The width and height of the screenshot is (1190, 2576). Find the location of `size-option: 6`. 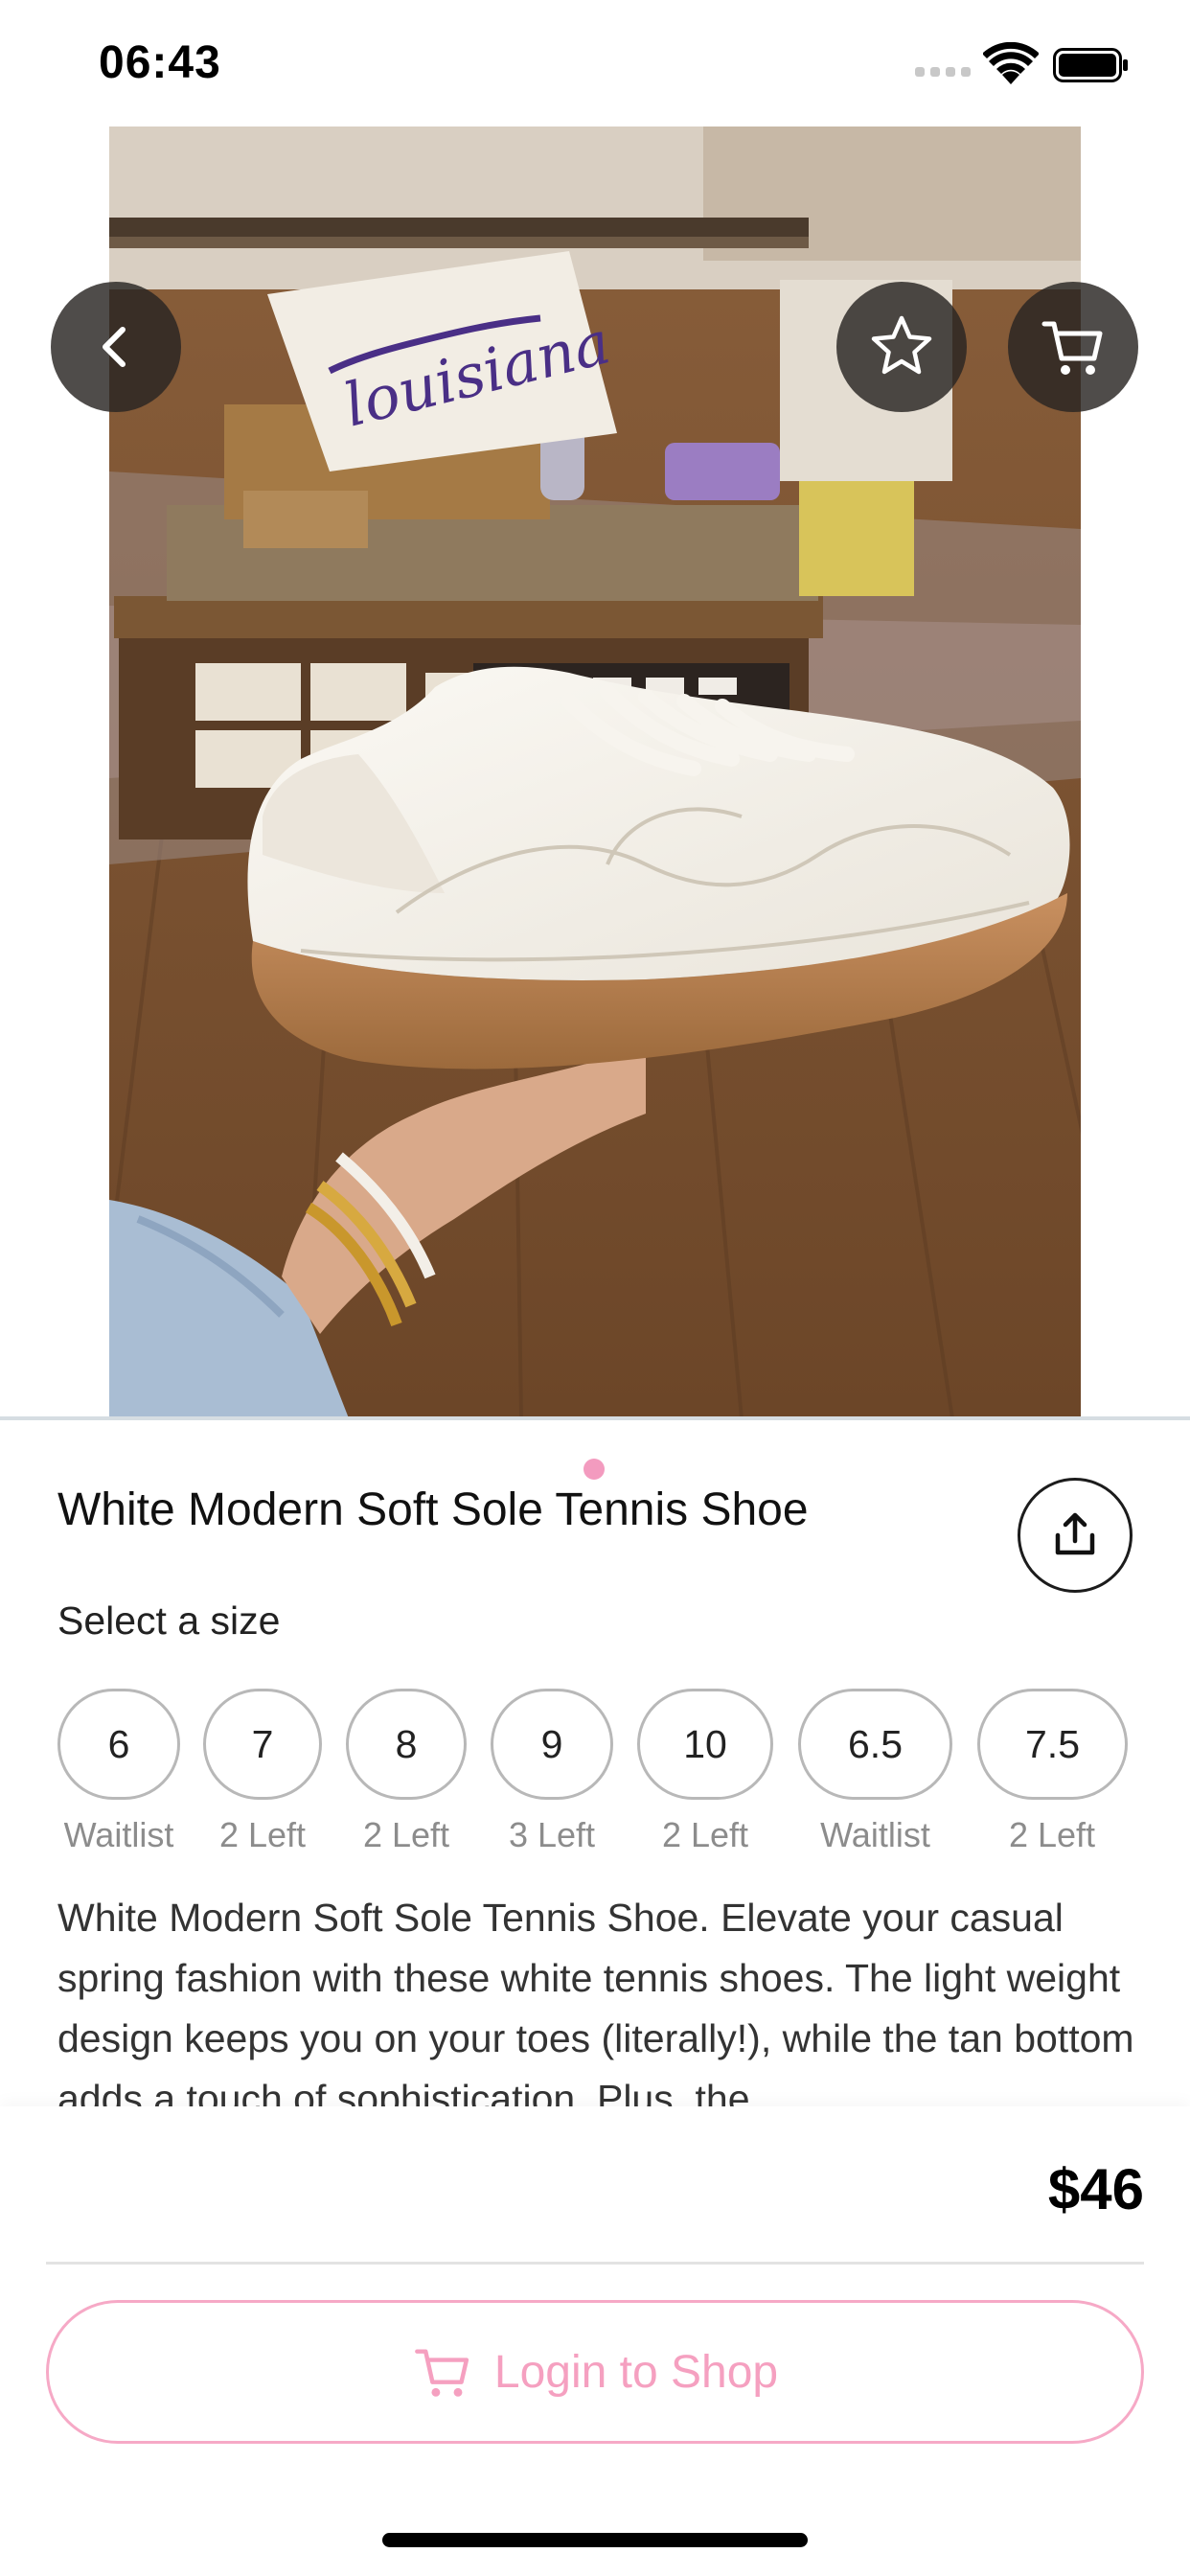

size-option: 6 is located at coordinates (119, 1744).